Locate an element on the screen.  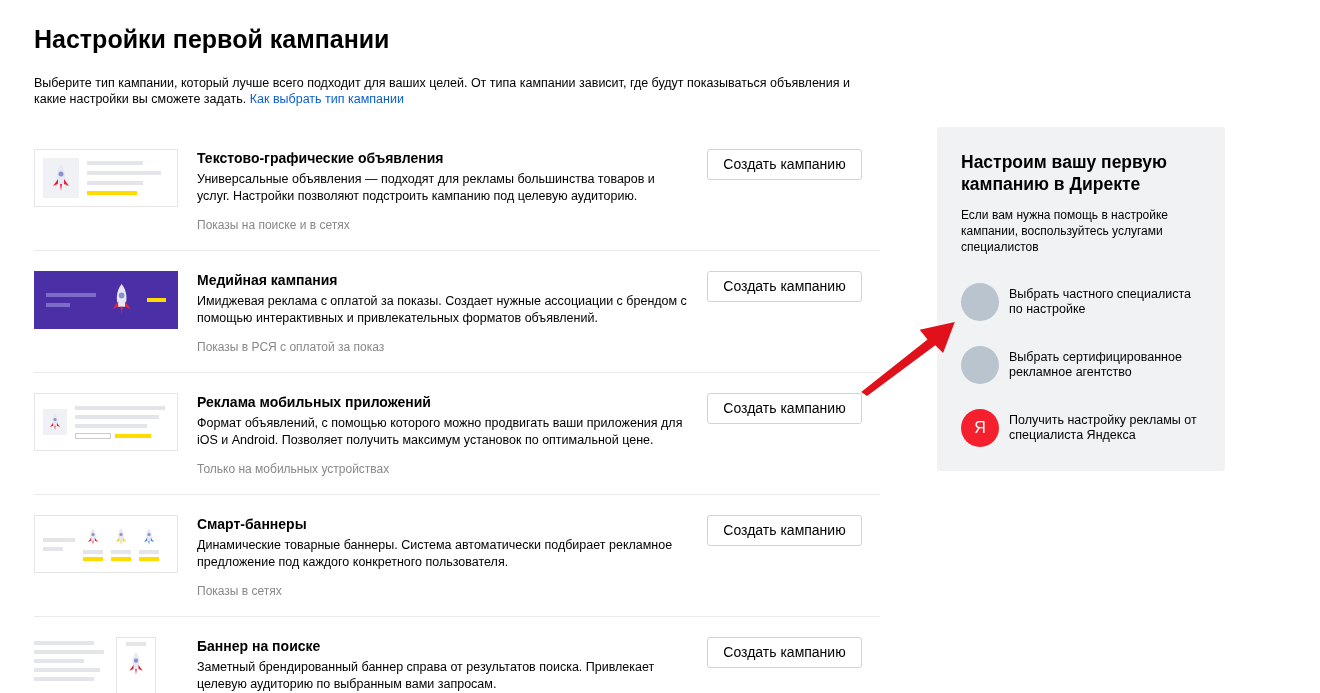
campaign-description: Универсальные объявления — подходят для рекламы большинства товаров и услуг. Настройки позволяют подстроить кампанию под целевую аудиторию. is located at coordinates (426, 188).